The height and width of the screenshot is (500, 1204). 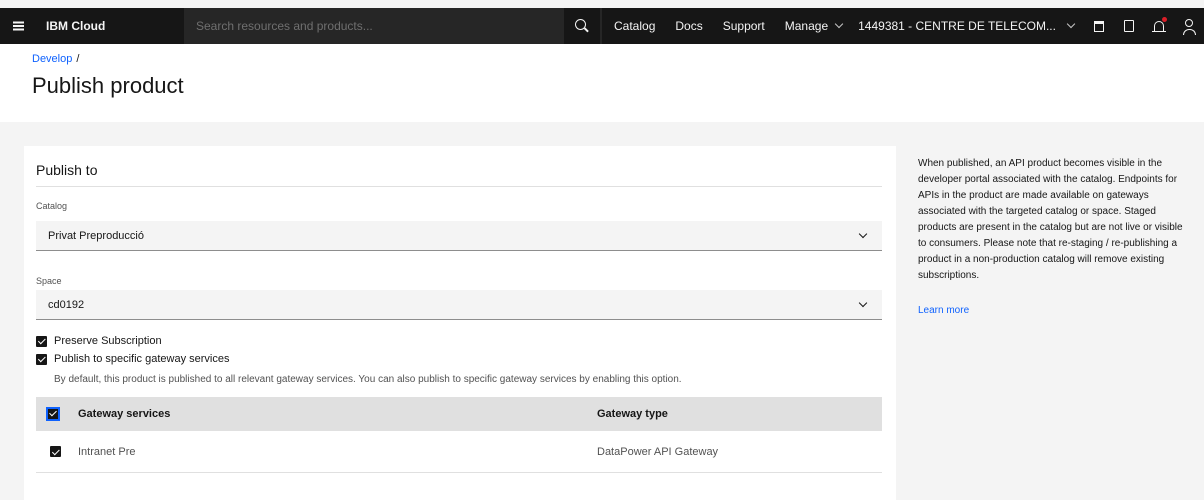 What do you see at coordinates (459, 305) in the screenshot?
I see `space-select: cd0192` at bounding box center [459, 305].